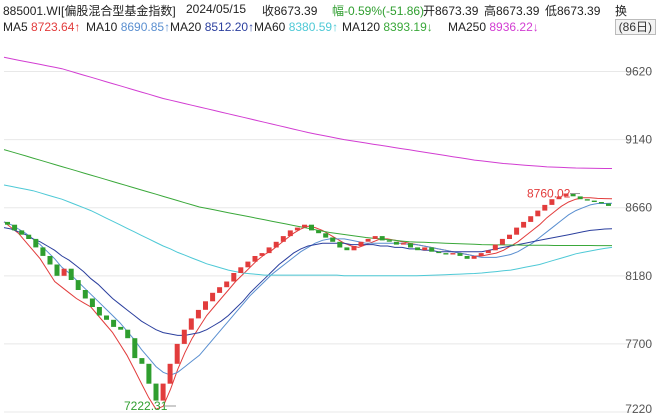 The width and height of the screenshot is (660, 416). I want to click on y-tick-label-4: 9140, so click(638, 140).